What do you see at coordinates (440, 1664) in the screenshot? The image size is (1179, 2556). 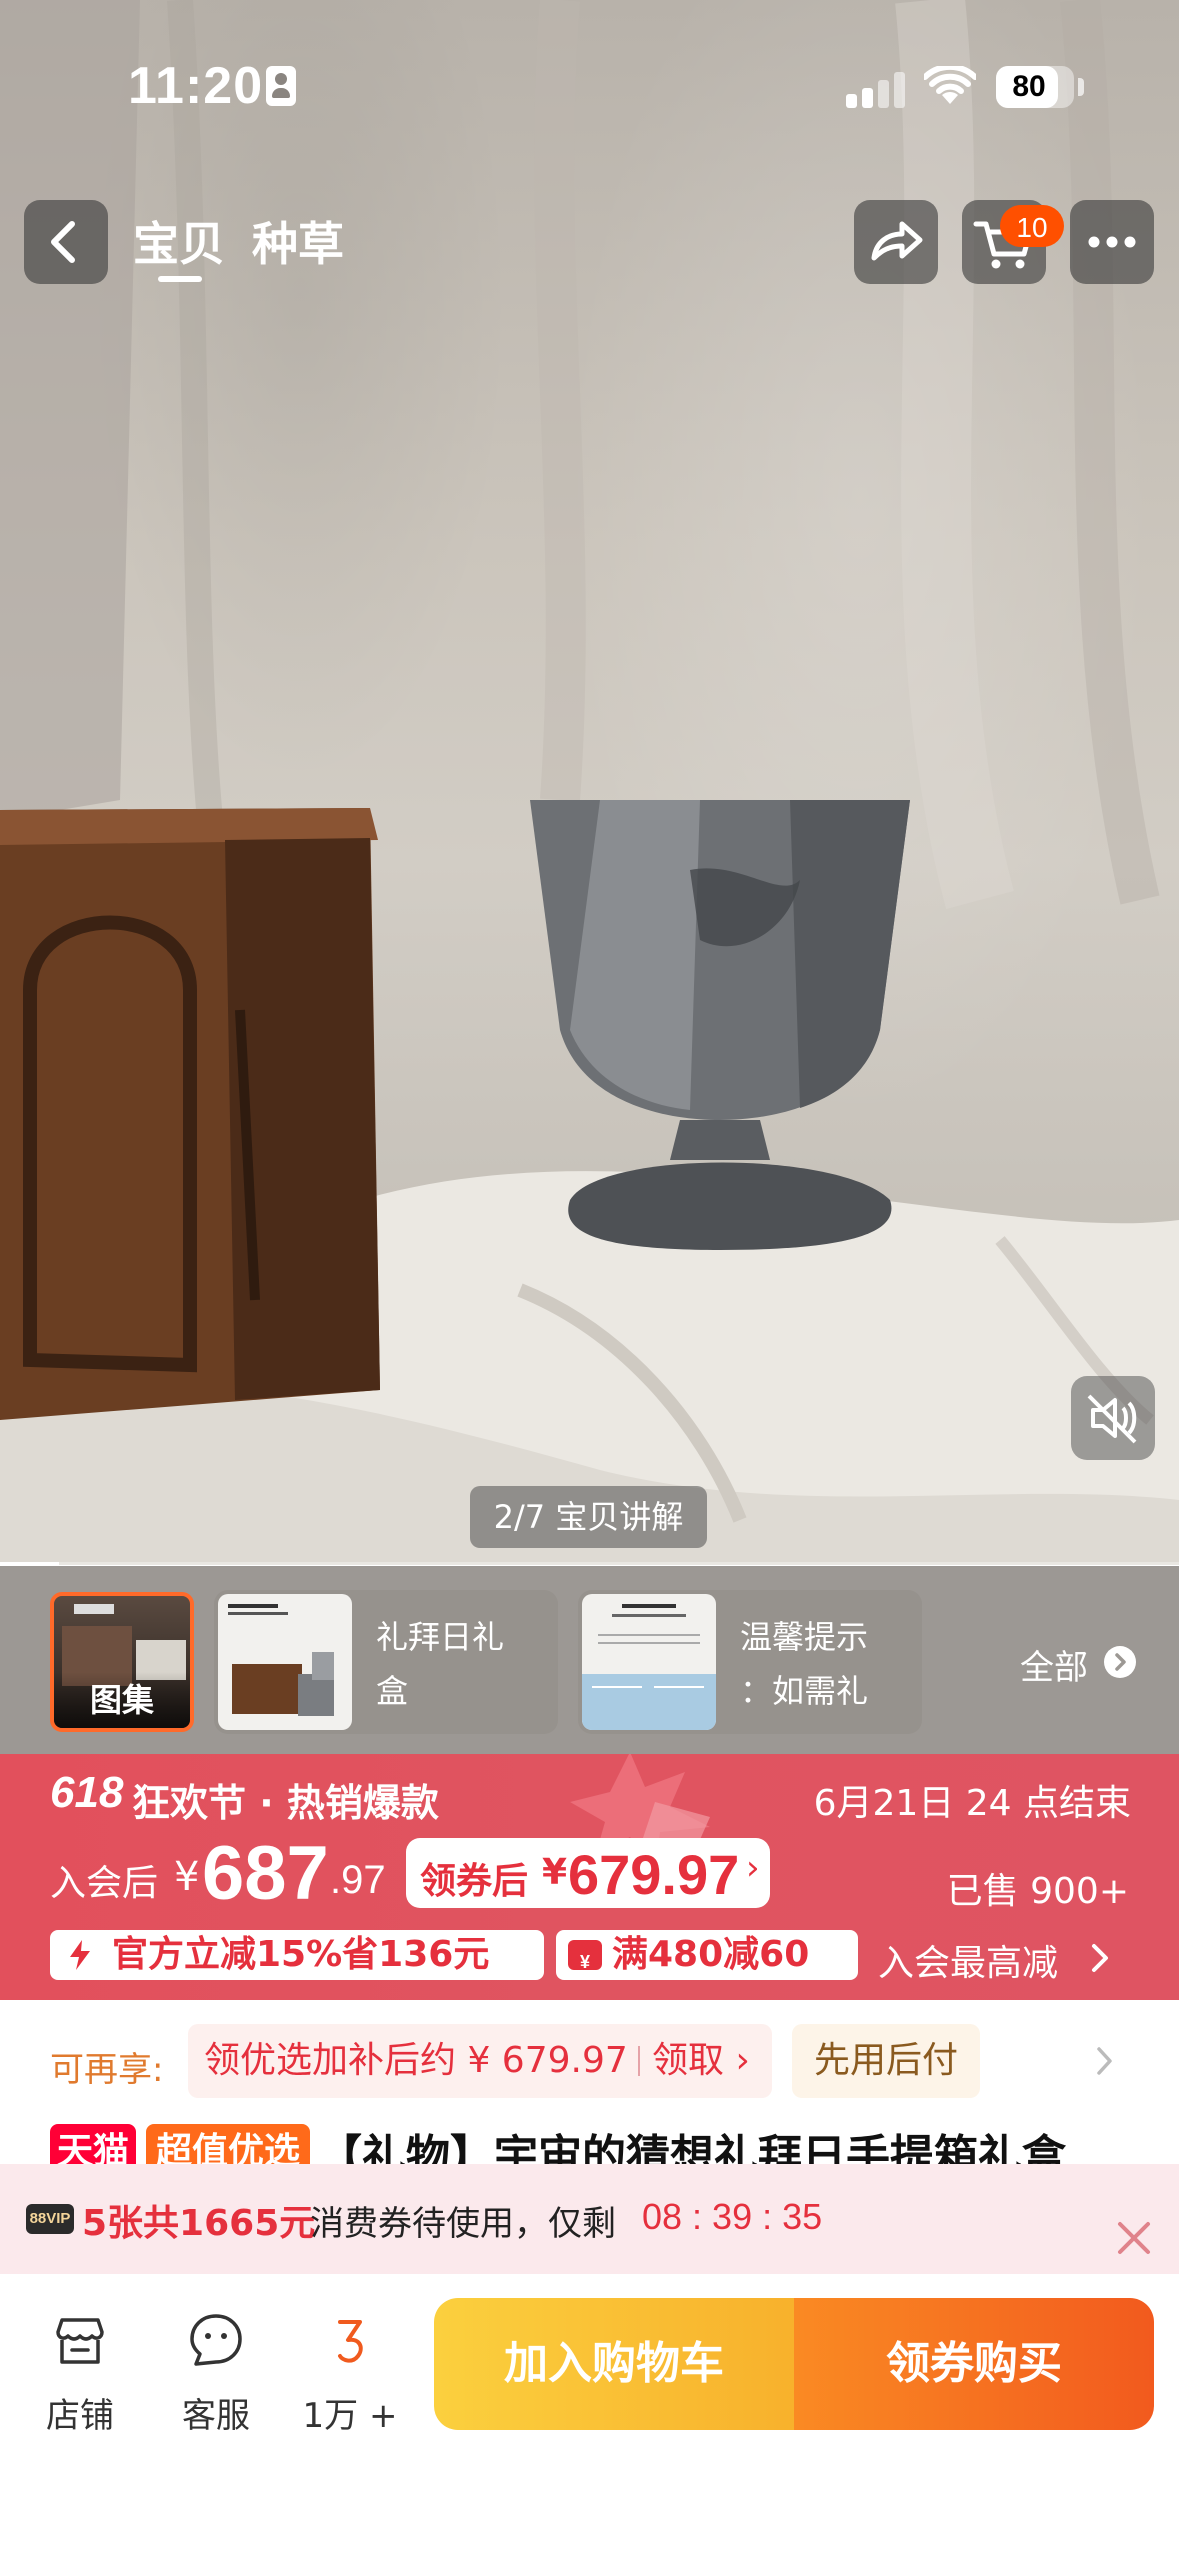 I see `thumbnail-caption: 礼拜日礼 盒` at bounding box center [440, 1664].